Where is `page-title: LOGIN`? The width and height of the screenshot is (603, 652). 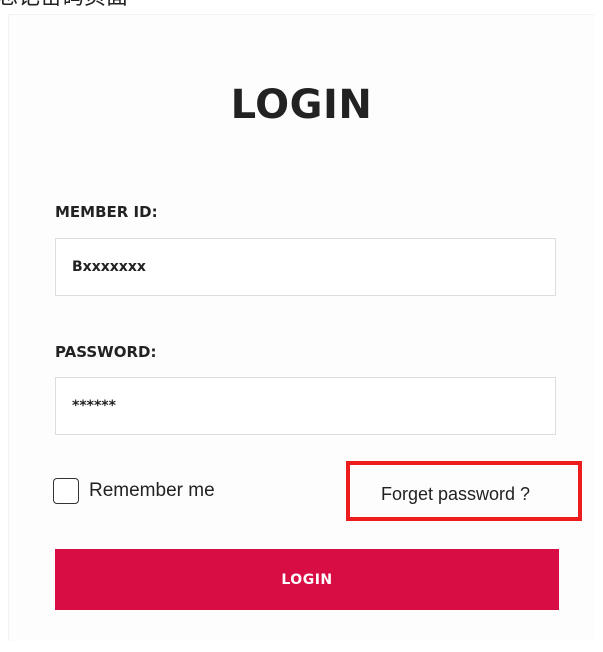 page-title: LOGIN is located at coordinates (301, 105).